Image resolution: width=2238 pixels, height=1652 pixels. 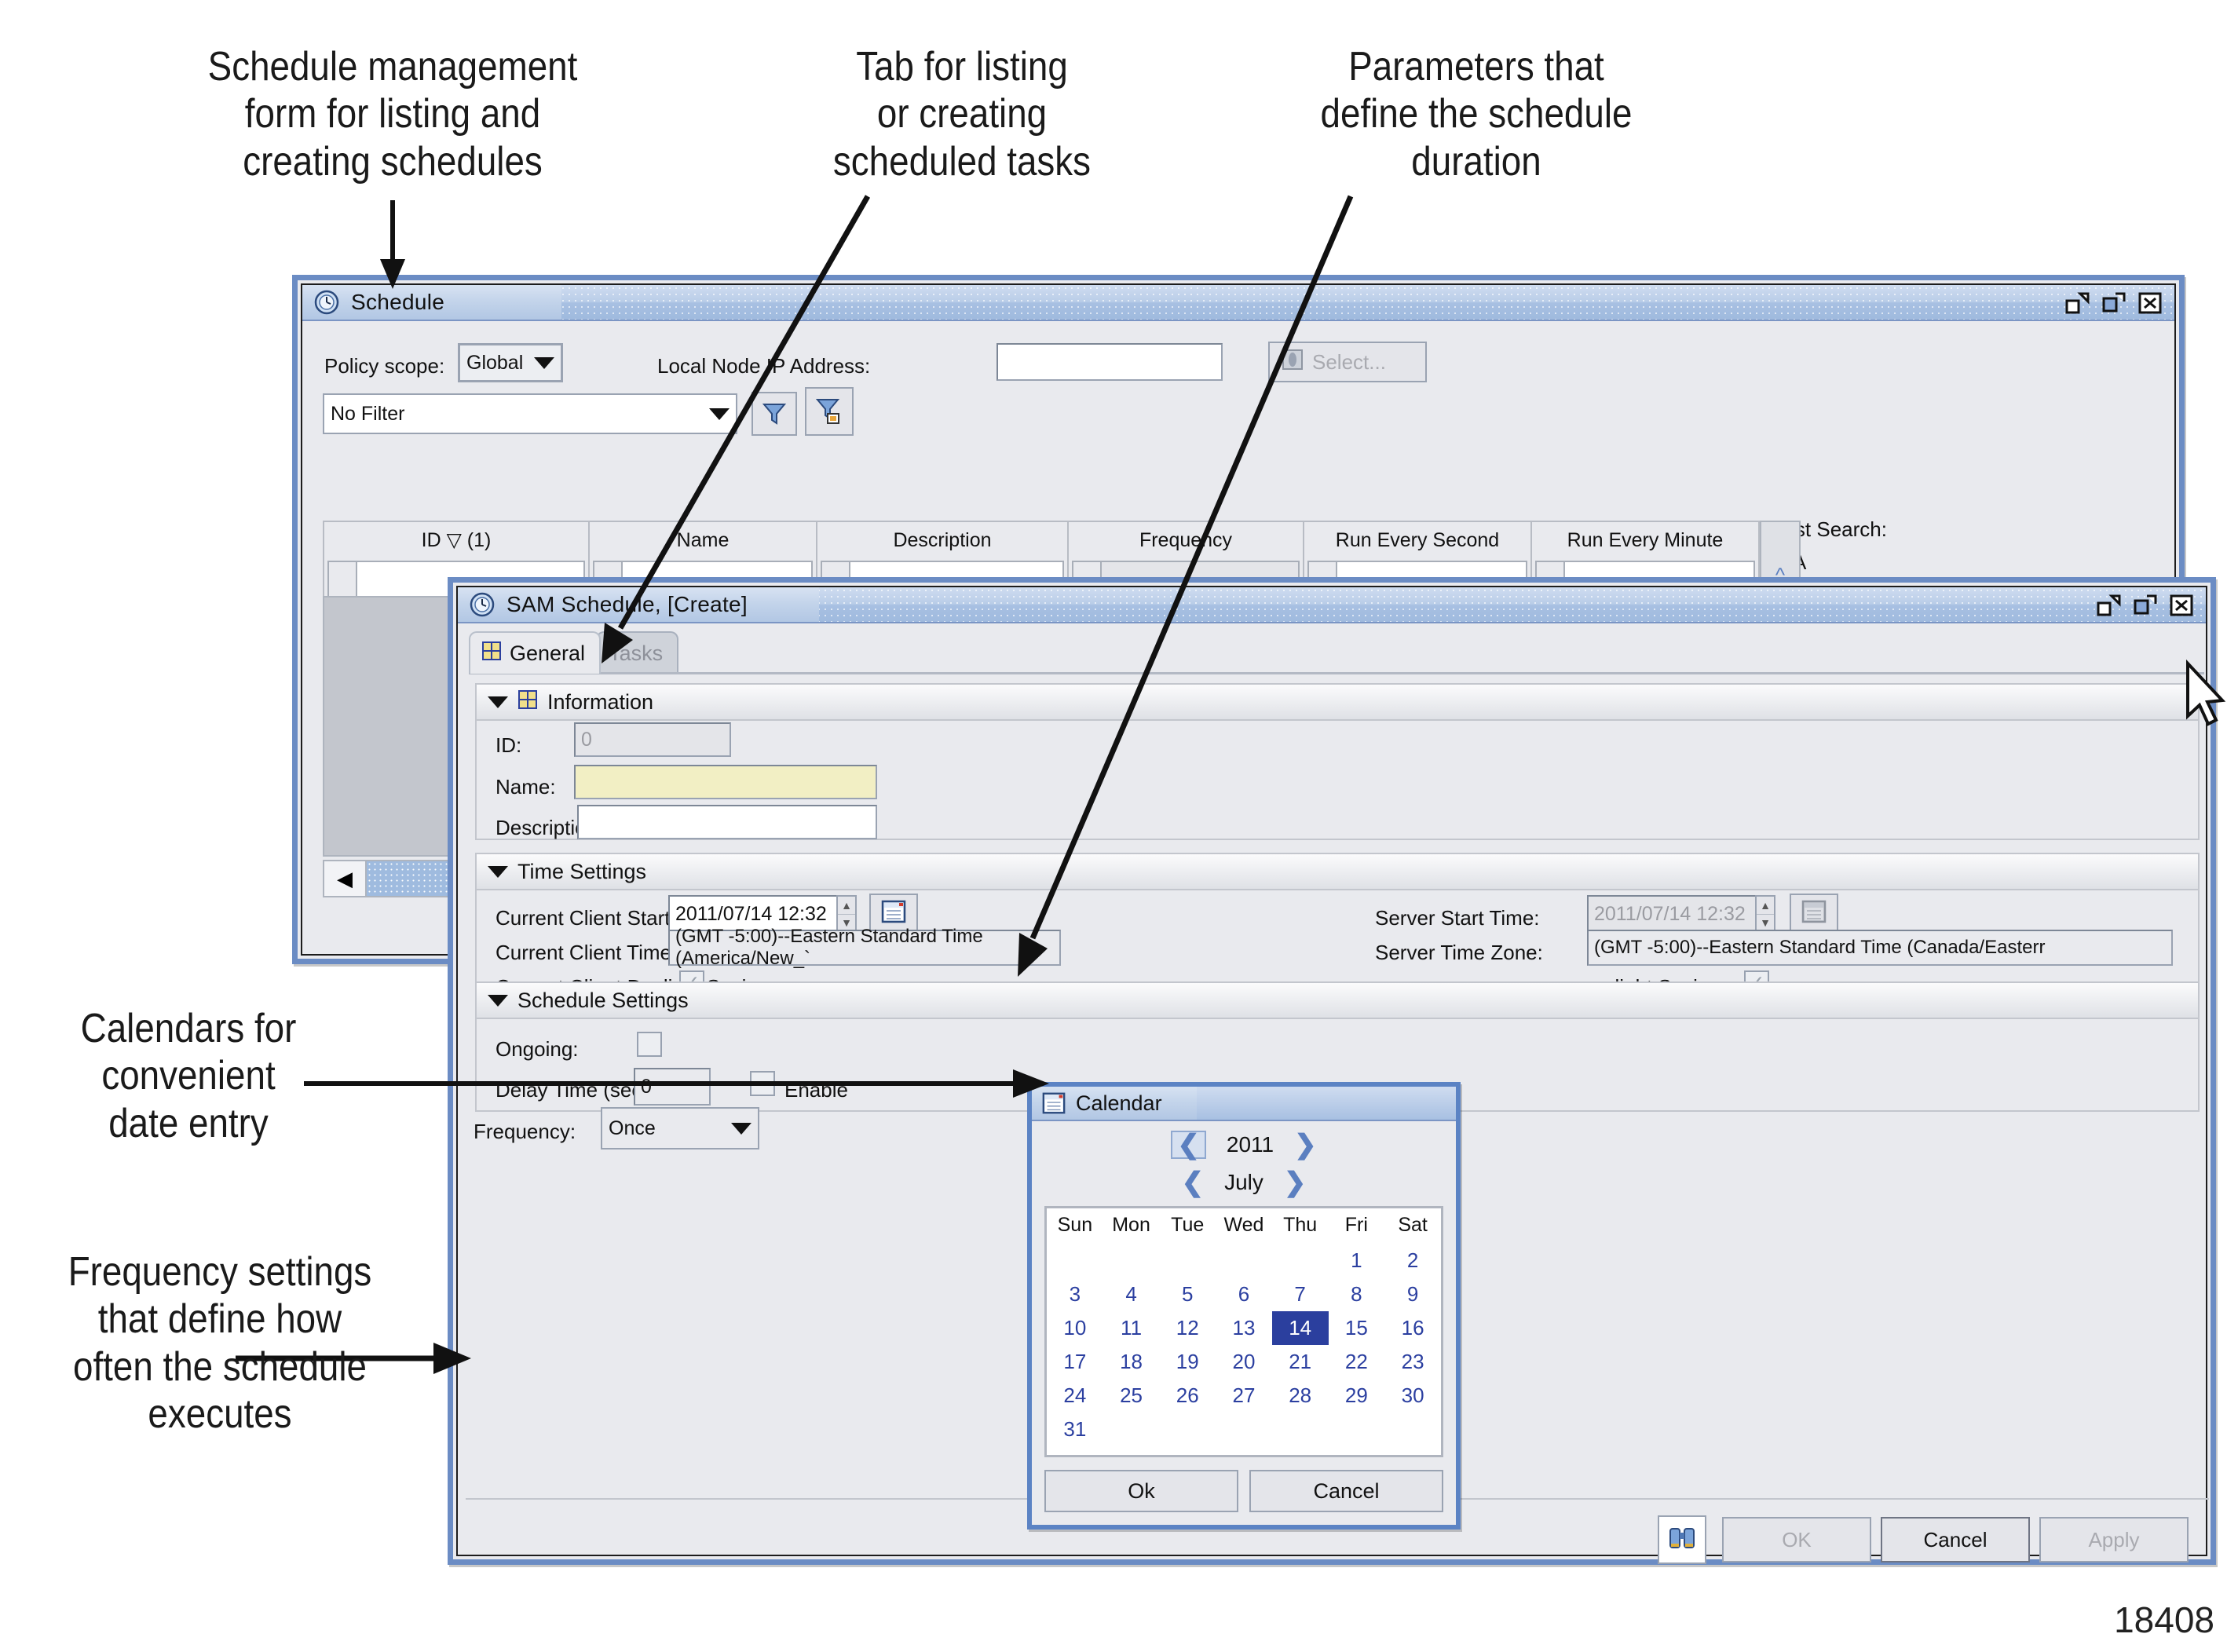 I want to click on find-button, so click(x=1682, y=1539).